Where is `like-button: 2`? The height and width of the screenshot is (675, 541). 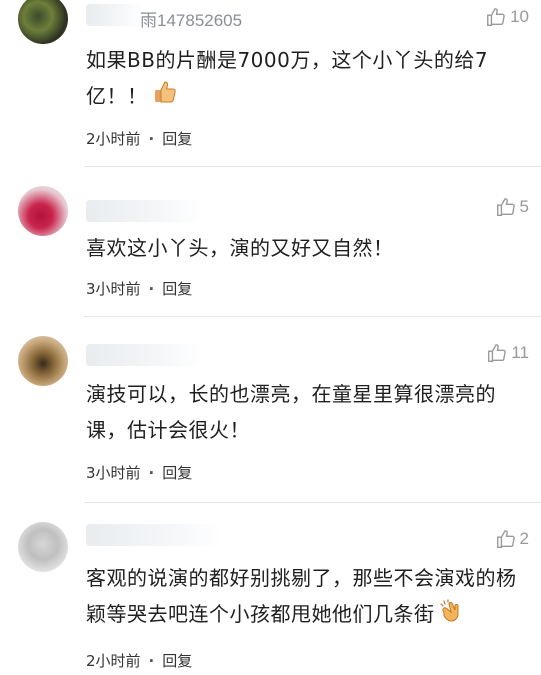
like-button: 2 is located at coordinates (512, 539).